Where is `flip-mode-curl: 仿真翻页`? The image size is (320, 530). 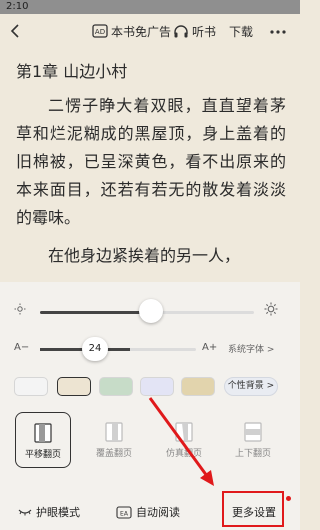 flip-mode-curl: 仿真翻页 is located at coordinates (184, 440).